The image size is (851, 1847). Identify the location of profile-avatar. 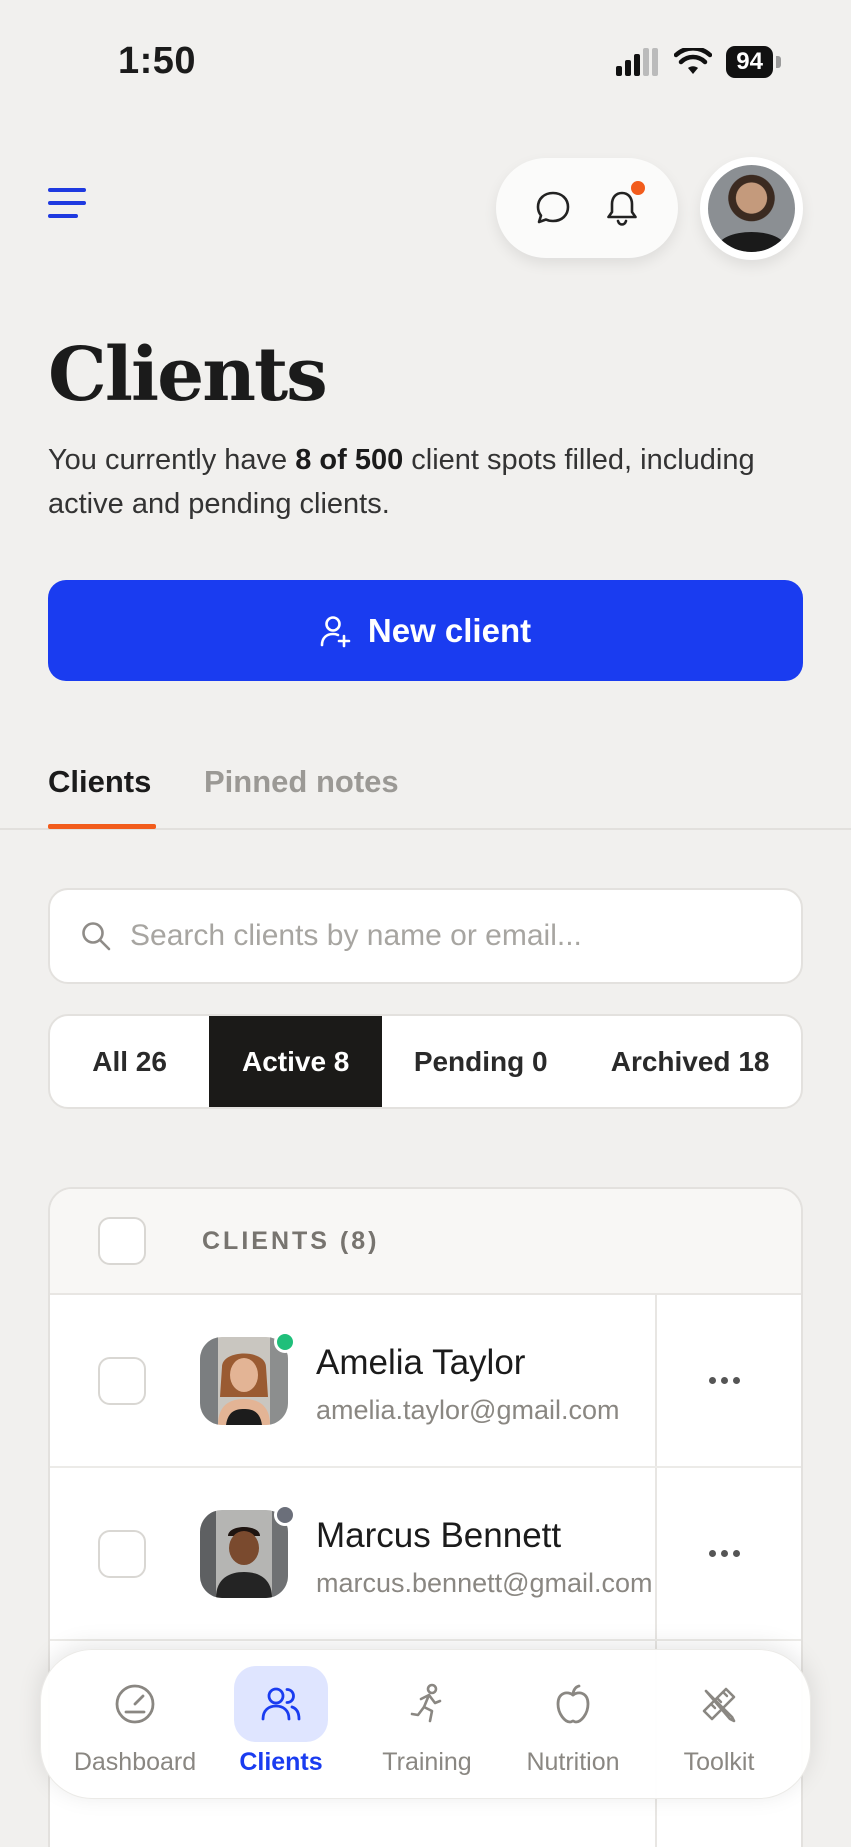
(751, 208).